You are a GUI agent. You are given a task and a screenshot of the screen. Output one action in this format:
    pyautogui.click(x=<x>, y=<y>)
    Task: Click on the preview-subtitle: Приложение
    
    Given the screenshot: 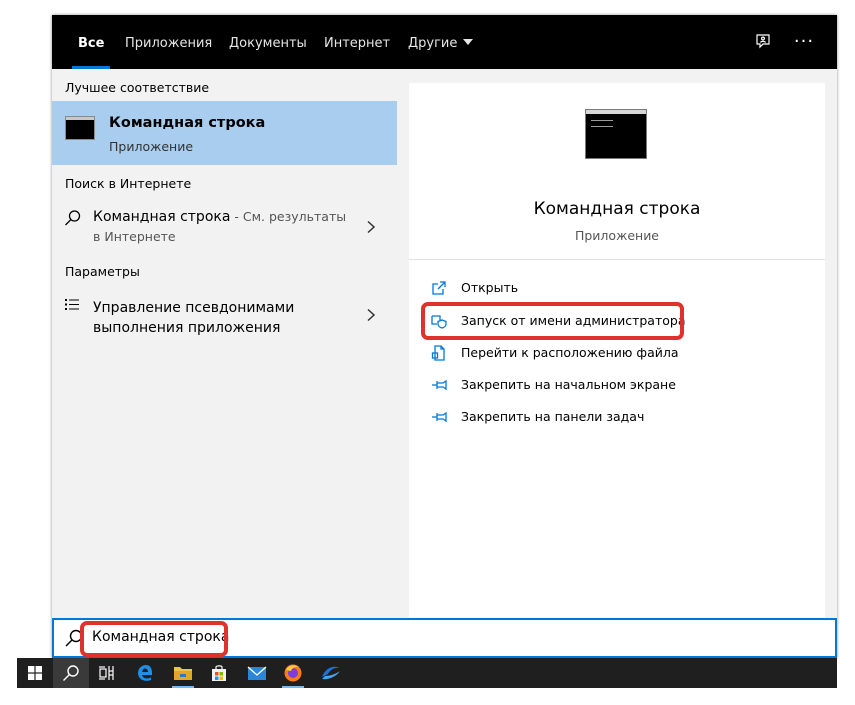 What is the action you would take?
    pyautogui.click(x=617, y=235)
    